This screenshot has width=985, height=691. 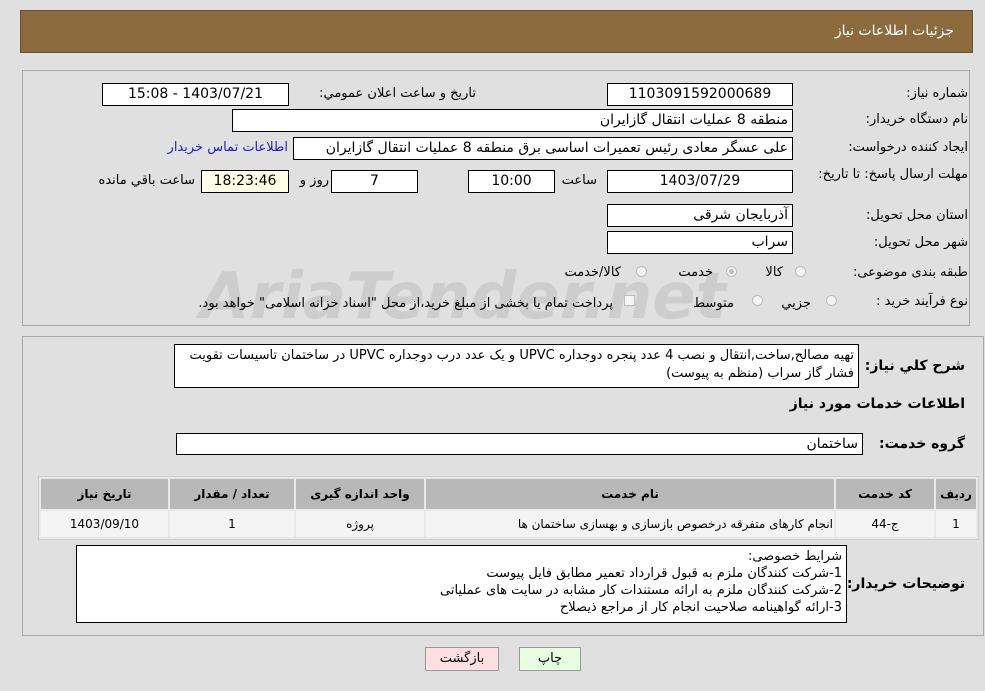 What do you see at coordinates (360, 524) in the screenshot?
I see `cell-unit: پروژه` at bounding box center [360, 524].